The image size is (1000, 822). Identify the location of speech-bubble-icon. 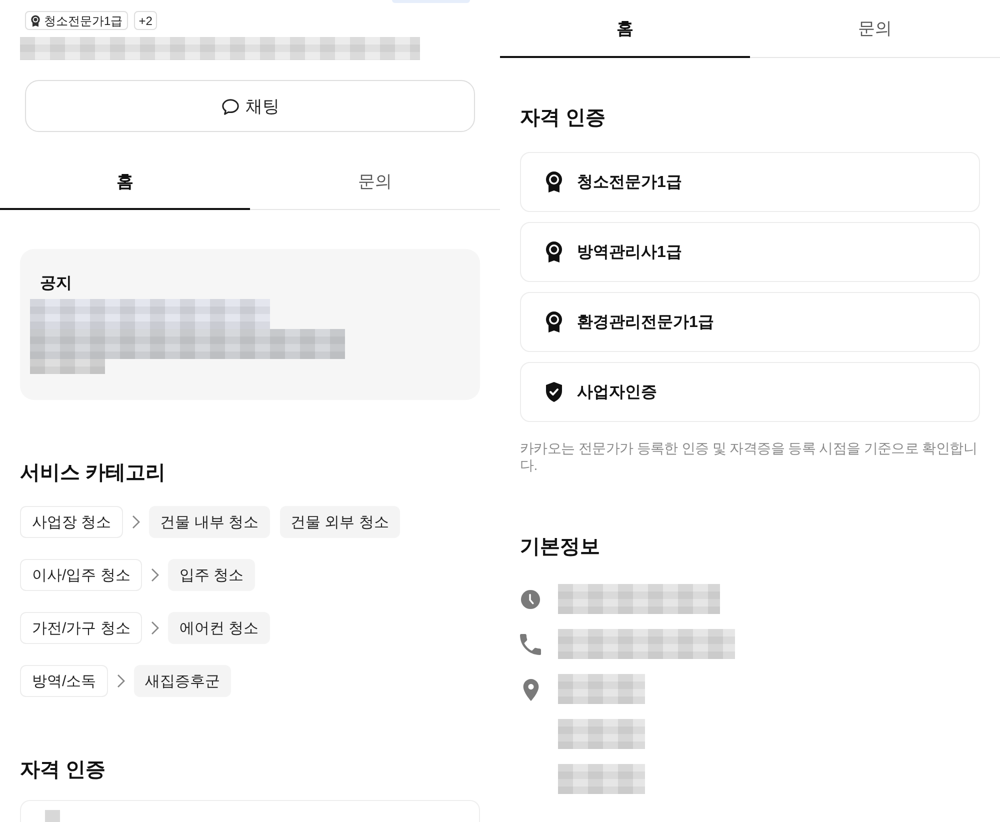
(230, 106).